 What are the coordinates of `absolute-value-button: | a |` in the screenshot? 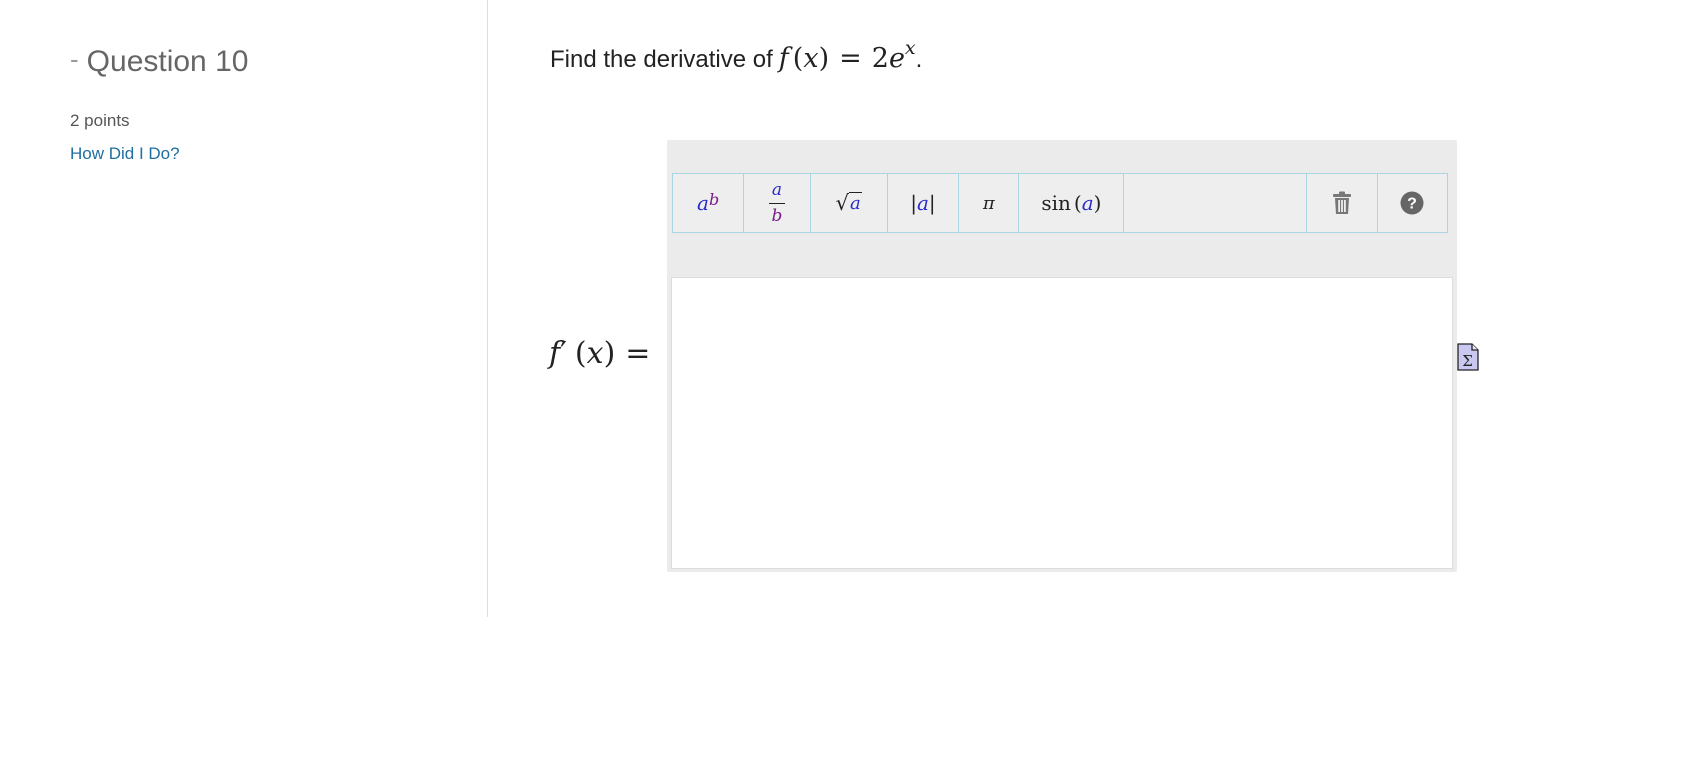 It's located at (923, 203).